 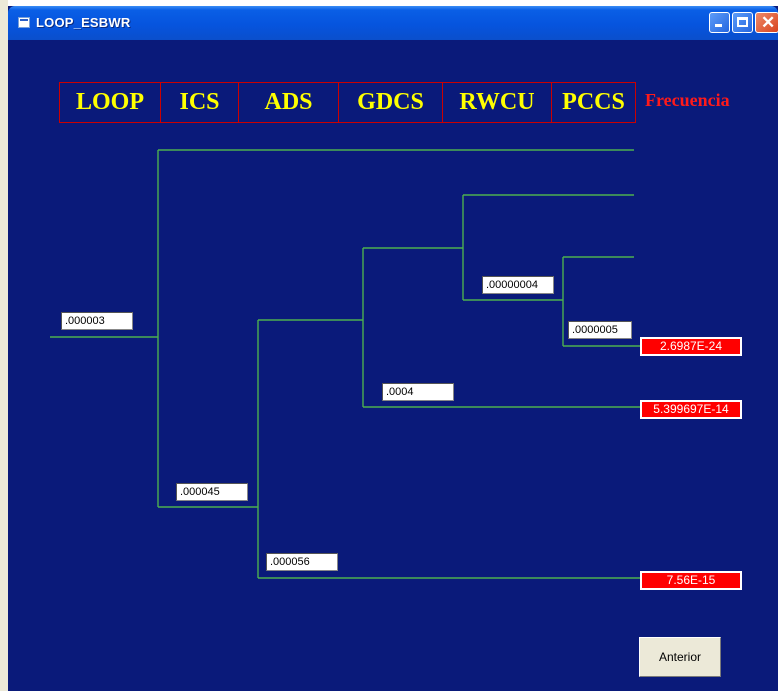 What do you see at coordinates (302, 562) in the screenshot?
I see `ads-probability-field: .000056` at bounding box center [302, 562].